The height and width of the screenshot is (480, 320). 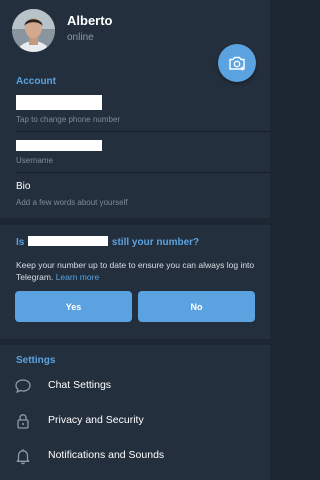 What do you see at coordinates (77, 277) in the screenshot?
I see `learn-more-link: Learn more` at bounding box center [77, 277].